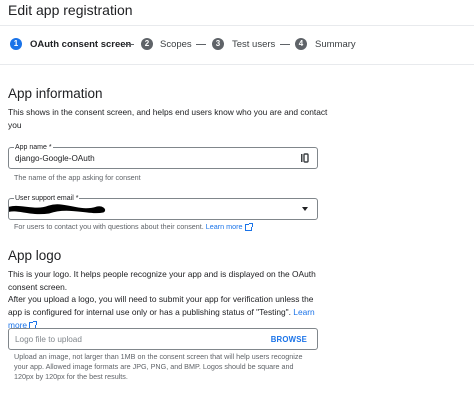  Describe the element at coordinates (163, 156) in the screenshot. I see `app-name-field: App name * django-Google-OAuth` at that location.